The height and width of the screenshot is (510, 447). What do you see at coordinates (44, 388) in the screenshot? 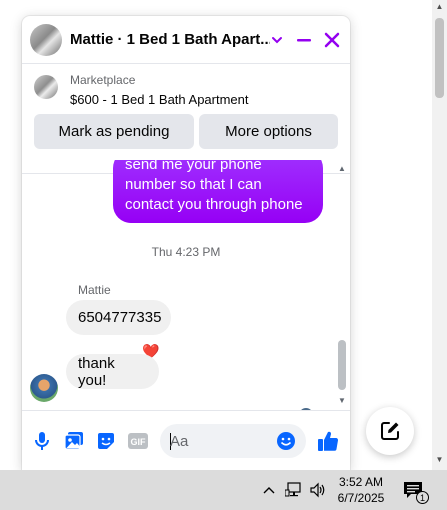
I see `avatar` at bounding box center [44, 388].